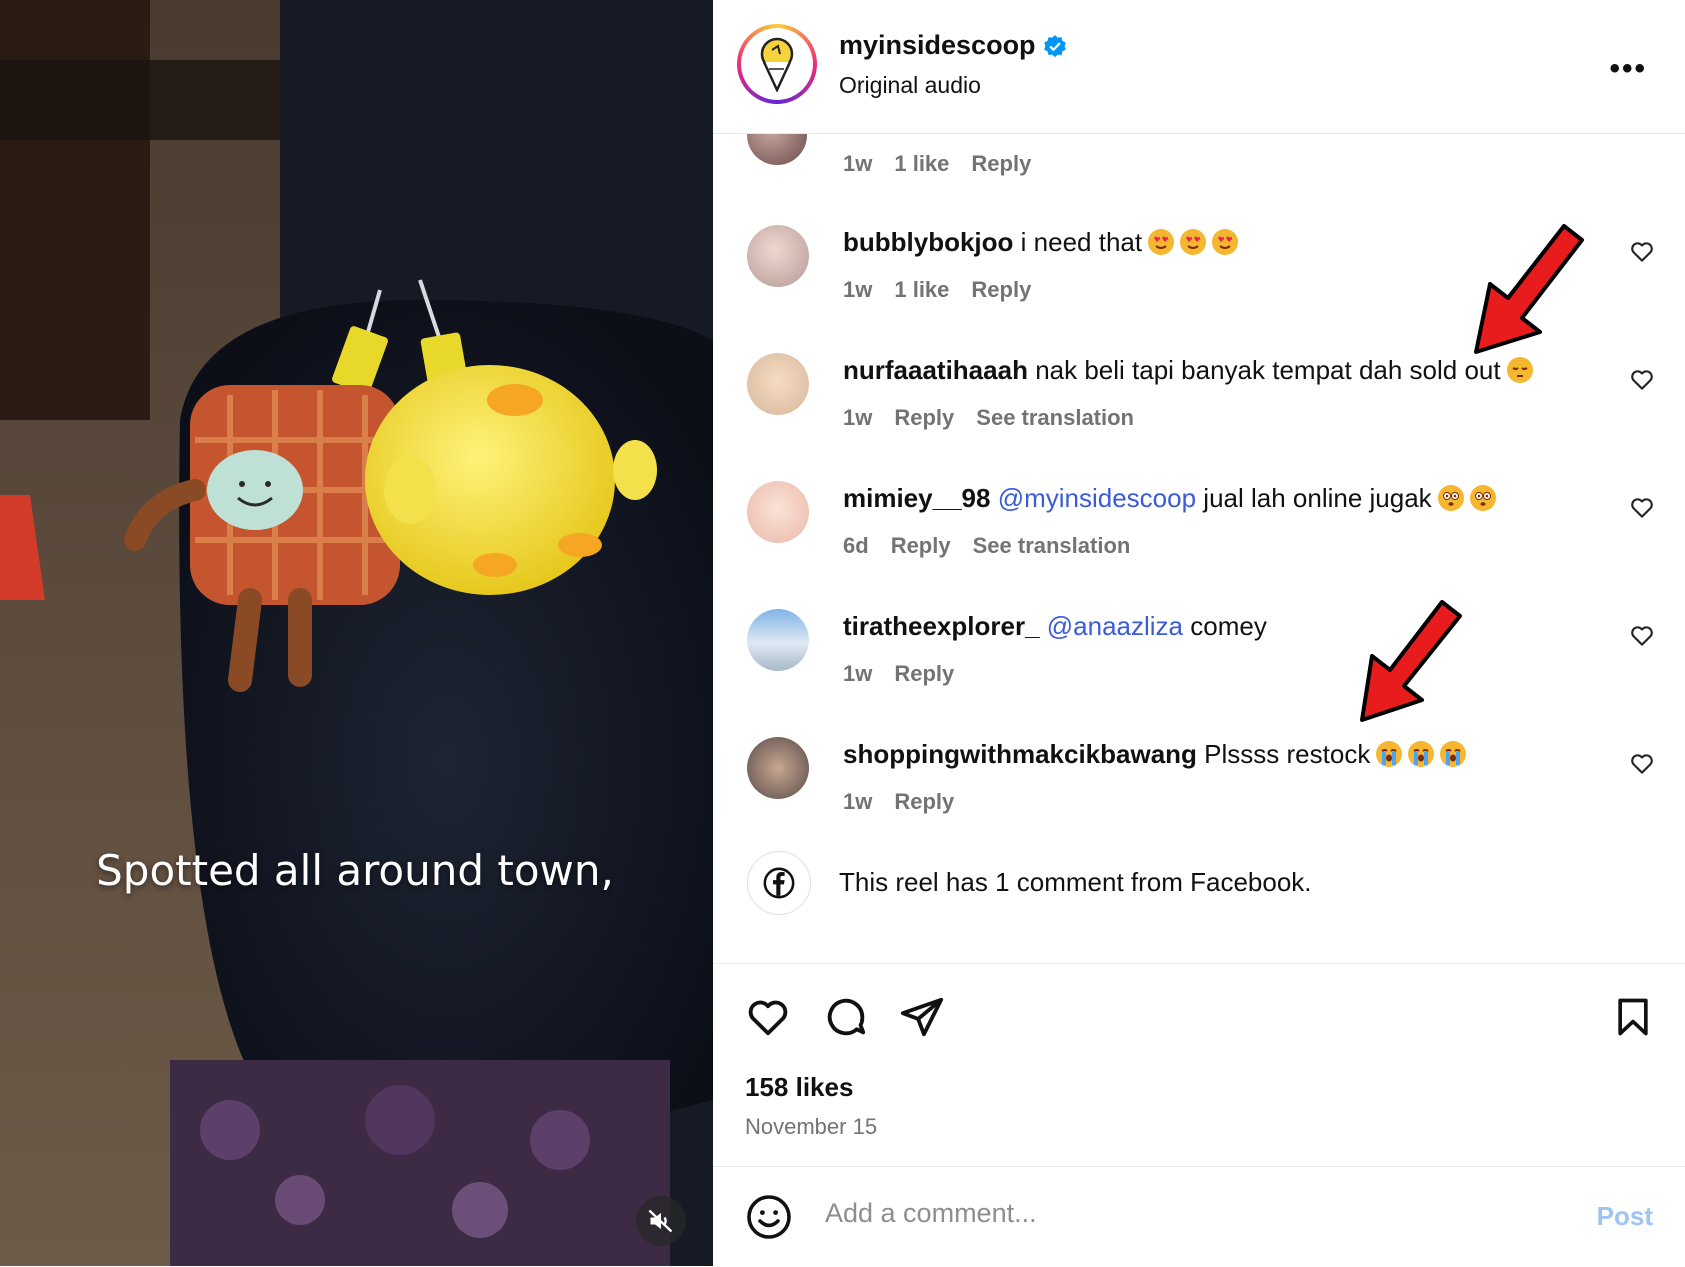 The height and width of the screenshot is (1267, 1685). Describe the element at coordinates (779, 883) in the screenshot. I see `facebook-icon` at that location.